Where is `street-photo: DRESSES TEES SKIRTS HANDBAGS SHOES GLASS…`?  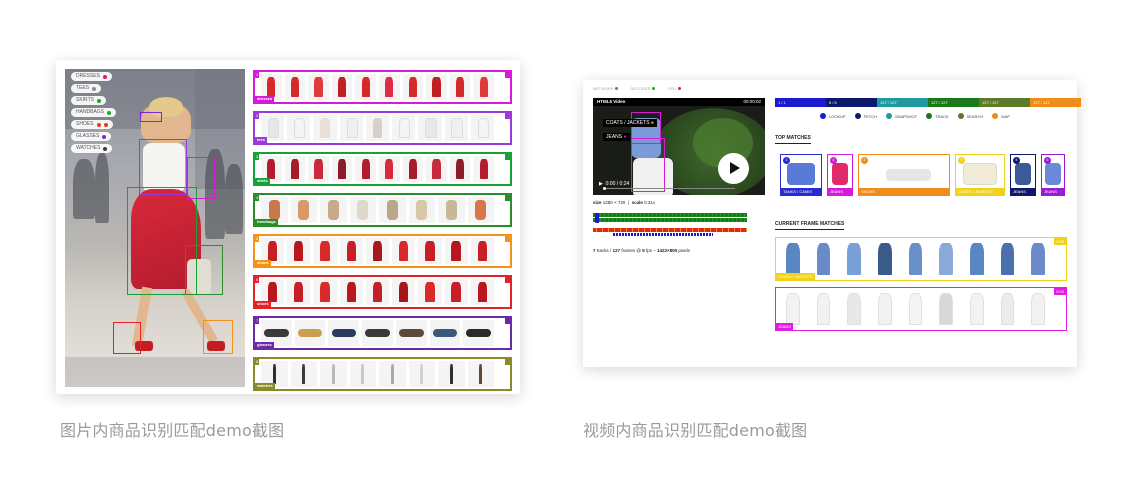
street-photo: DRESSES TEES SKIRTS HANDBAGS SHOES GLASS… is located at coordinates (155, 228).